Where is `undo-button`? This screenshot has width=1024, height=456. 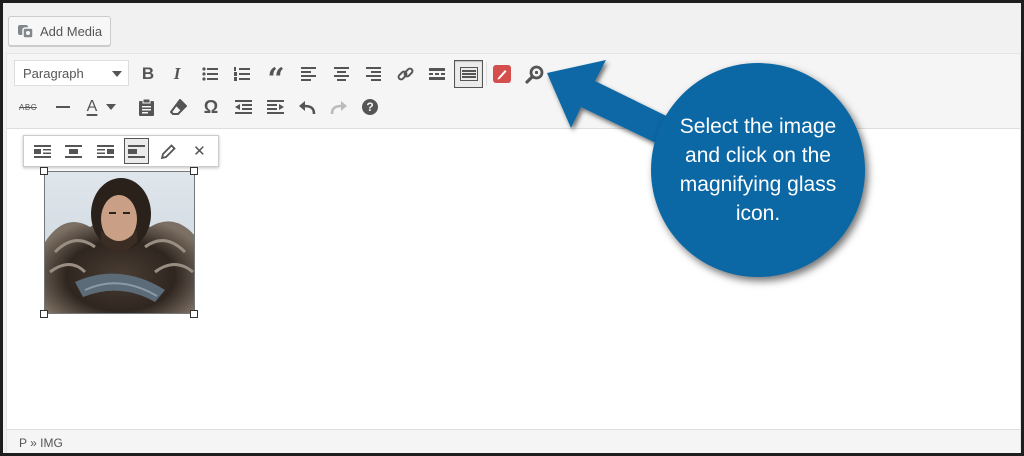 undo-button is located at coordinates (307, 107).